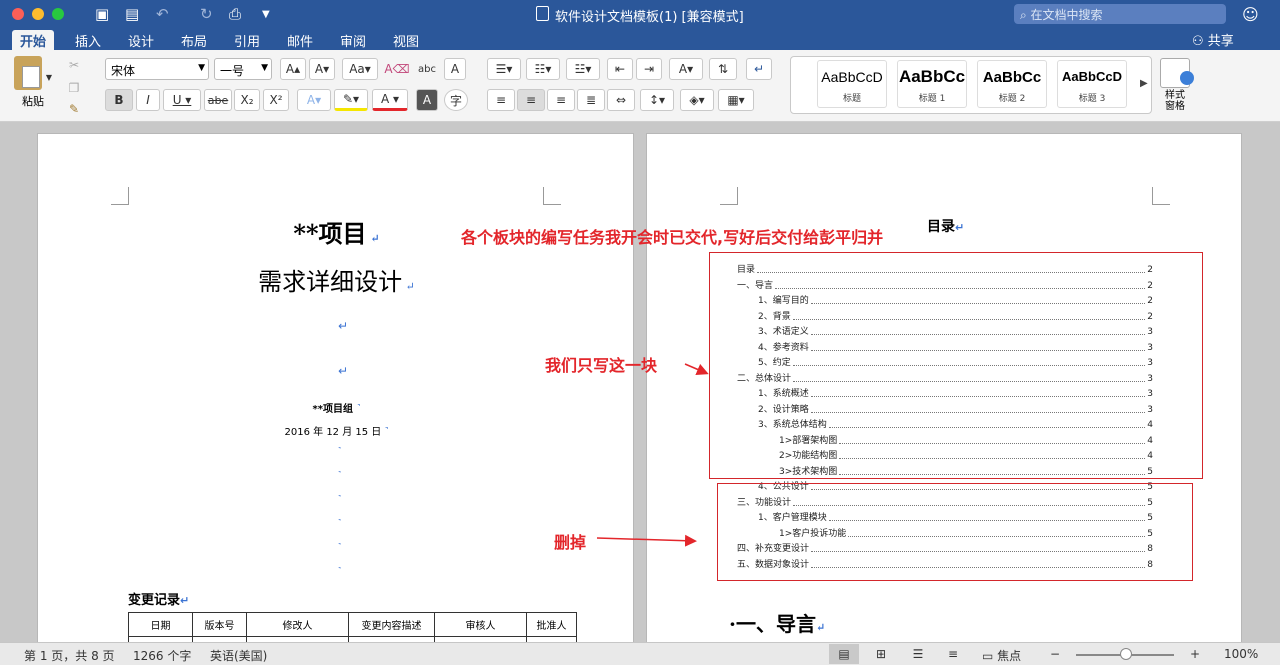  Describe the element at coordinates (1120, 14) in the screenshot. I see `search-input: ⌕ 在文档中搜索` at that location.